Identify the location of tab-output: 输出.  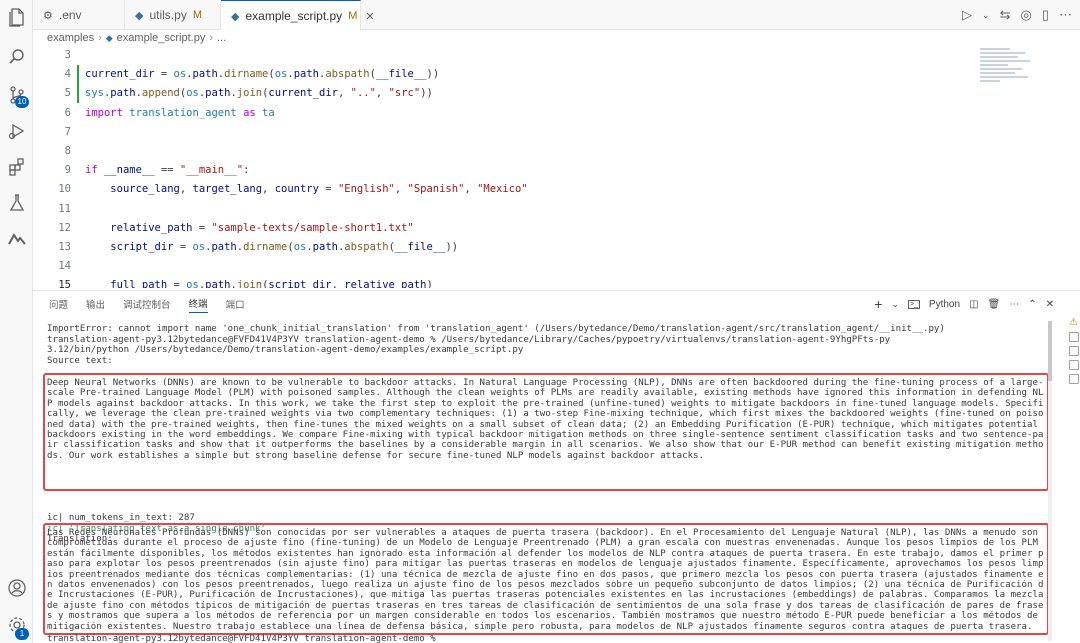
(95, 304).